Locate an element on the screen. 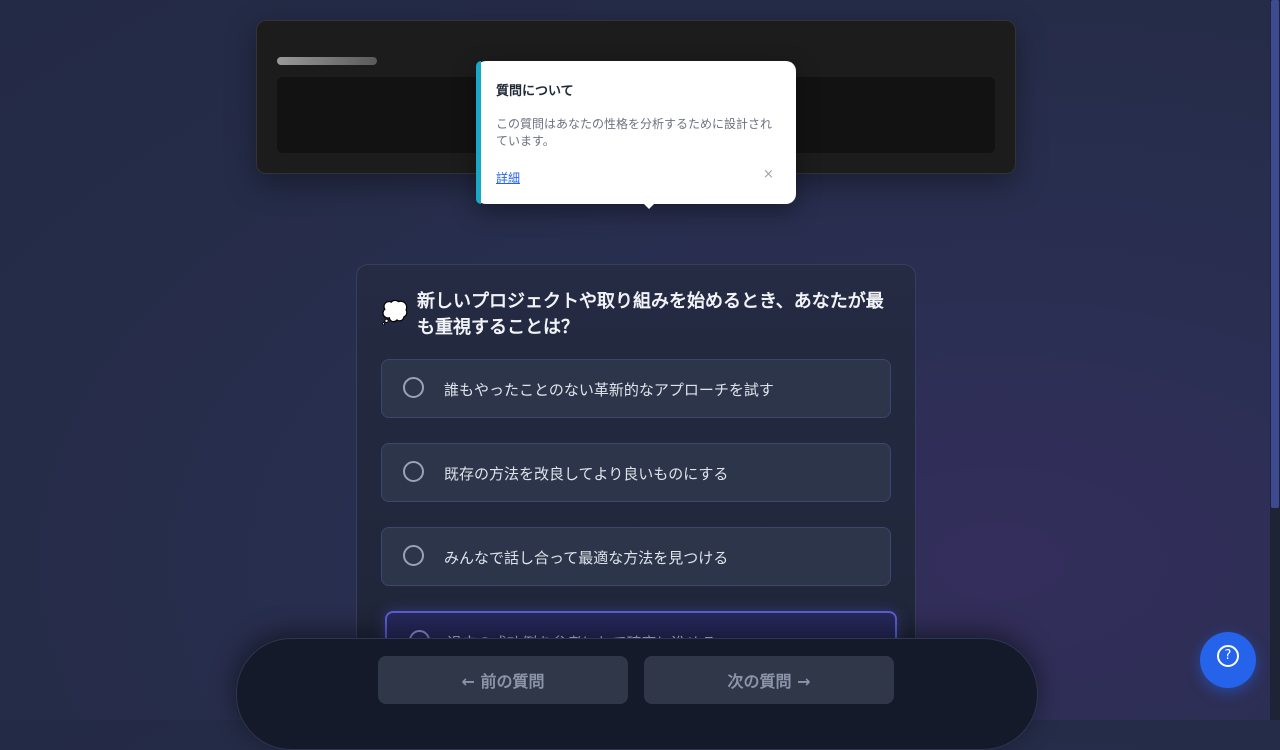 Image resolution: width=1280 pixels, height=750 pixels. scrollbar is located at coordinates (1275, 360).